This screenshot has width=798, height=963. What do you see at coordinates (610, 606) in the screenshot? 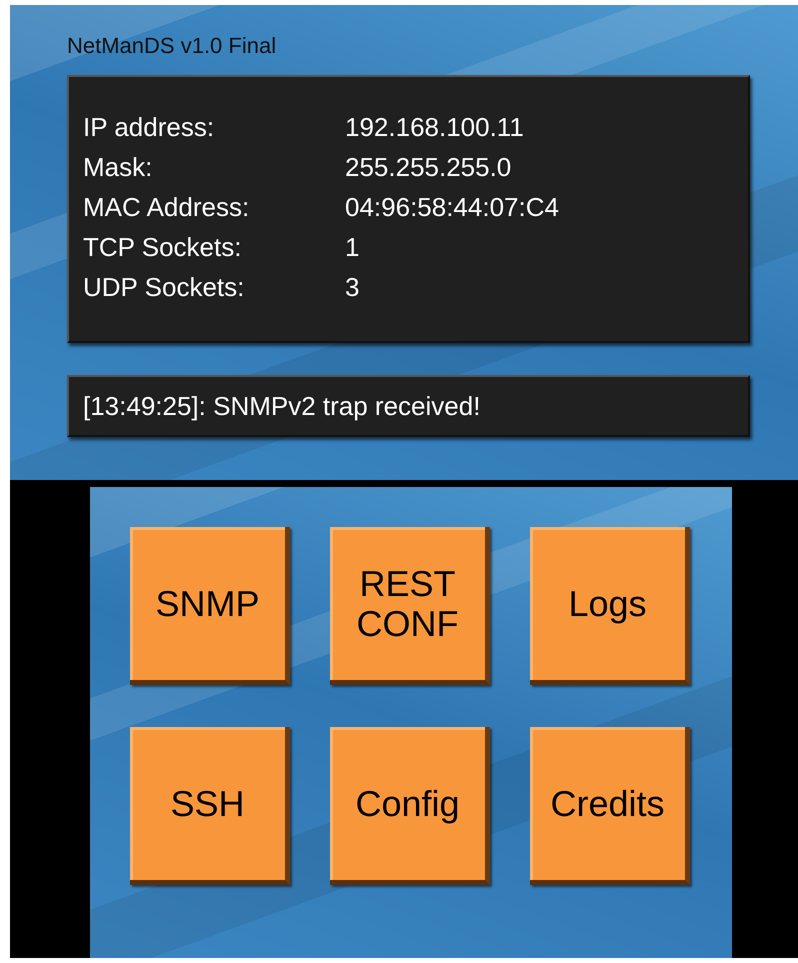
I see `menu-button: Logs` at bounding box center [610, 606].